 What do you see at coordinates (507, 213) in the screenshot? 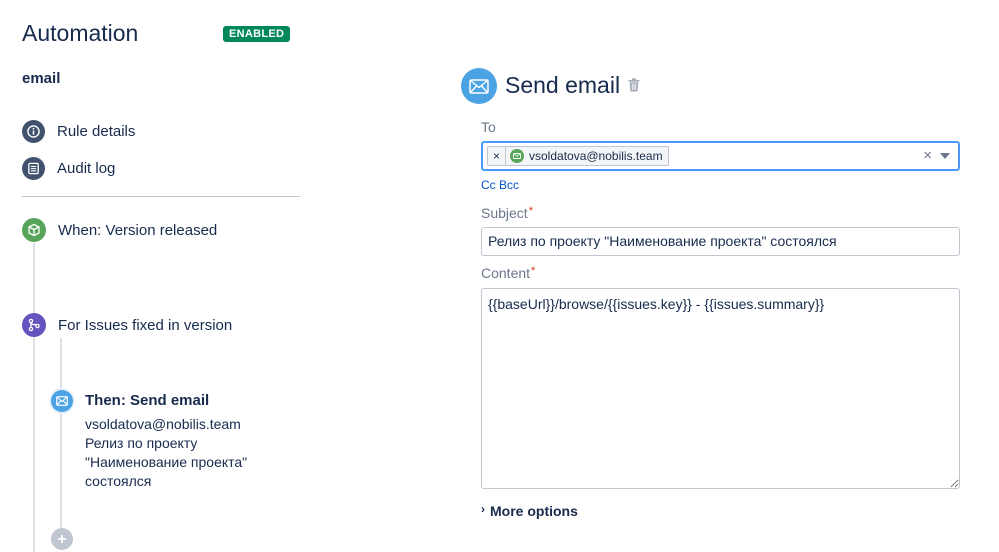
I see `subject-label: Subject*` at bounding box center [507, 213].